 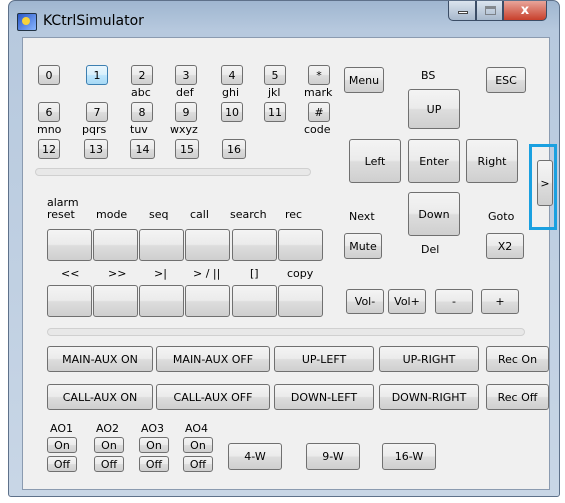 What do you see at coordinates (69, 301) in the screenshot?
I see `rewind-button` at bounding box center [69, 301].